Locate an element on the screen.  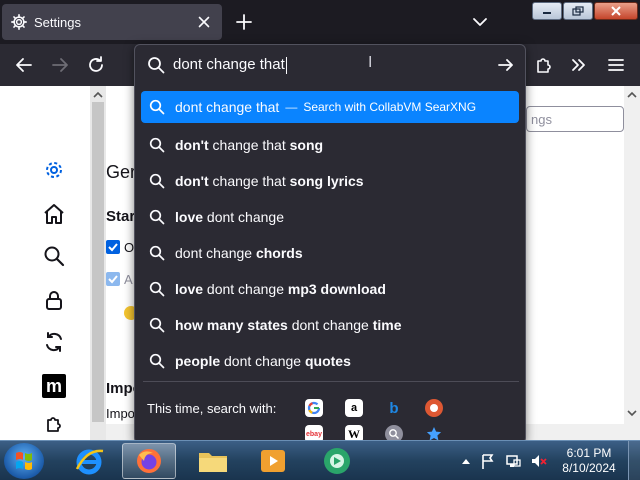
scroll-down-arrow-icon is located at coordinates (632, 413).